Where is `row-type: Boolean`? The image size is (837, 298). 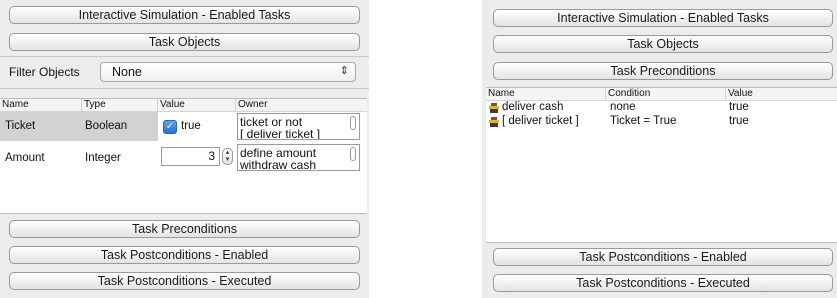
row-type: Boolean is located at coordinates (106, 126).